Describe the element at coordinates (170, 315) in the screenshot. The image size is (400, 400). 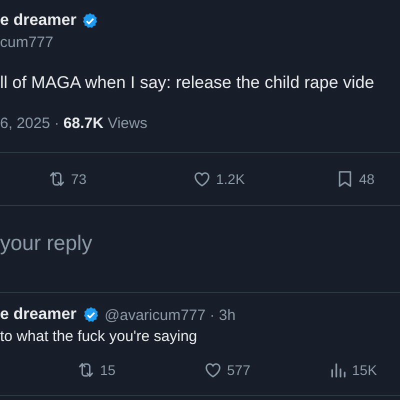
I see `author-handle: @avaricum777 · 3h` at that location.